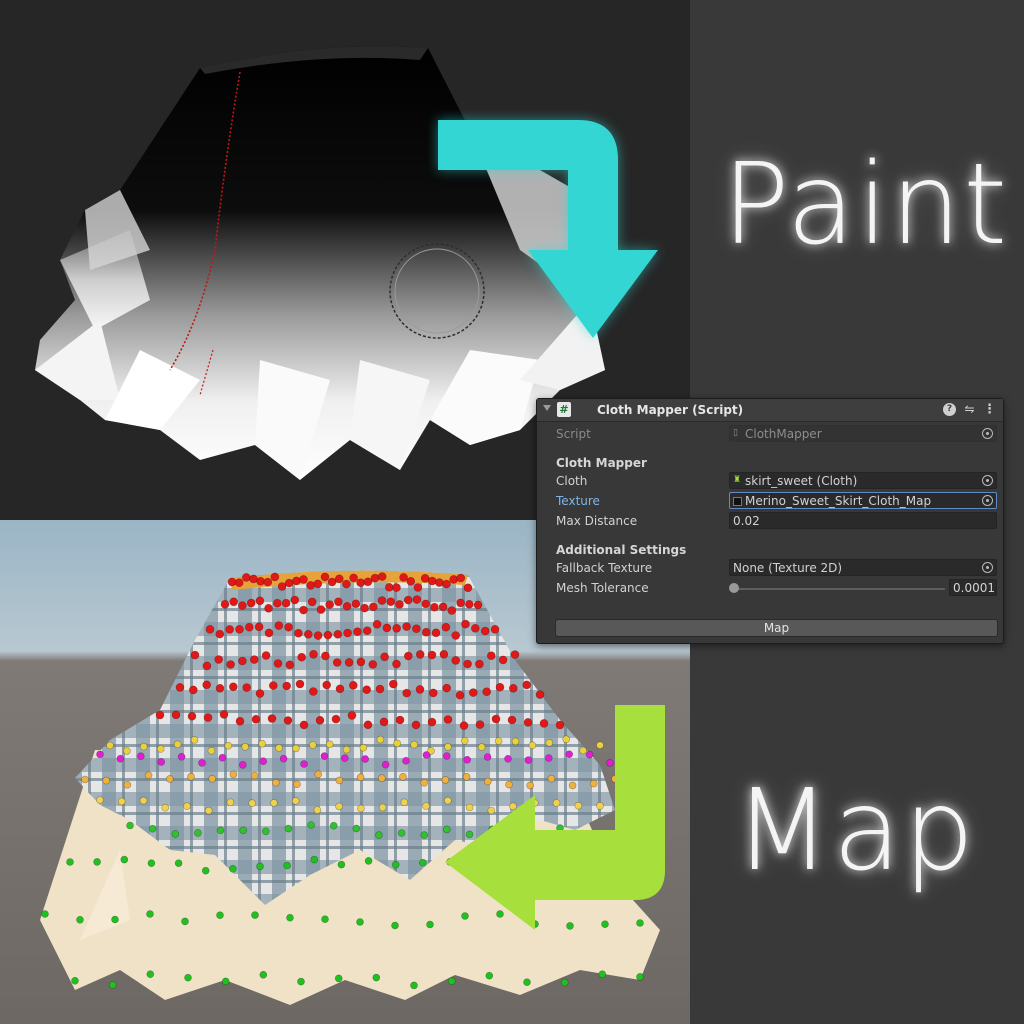 The width and height of the screenshot is (1024, 1024). I want to click on mesh-tolerance-slider-track, so click(839, 589).